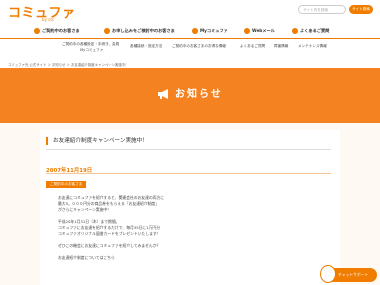  What do you see at coordinates (139, 31) in the screenshot?
I see `nav-item-apply: お申し込みをご検討中のお客さま` at bounding box center [139, 31].